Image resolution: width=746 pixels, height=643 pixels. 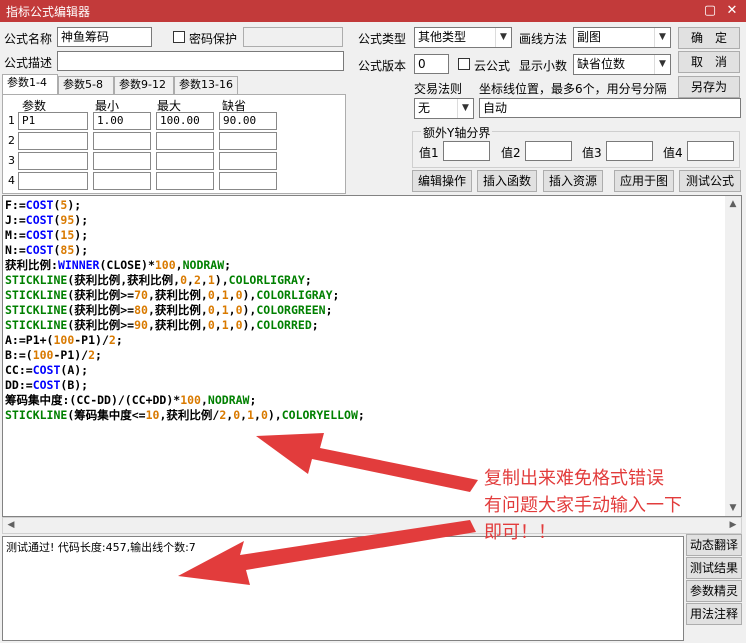 I want to click on param-3-min, so click(x=122, y=161).